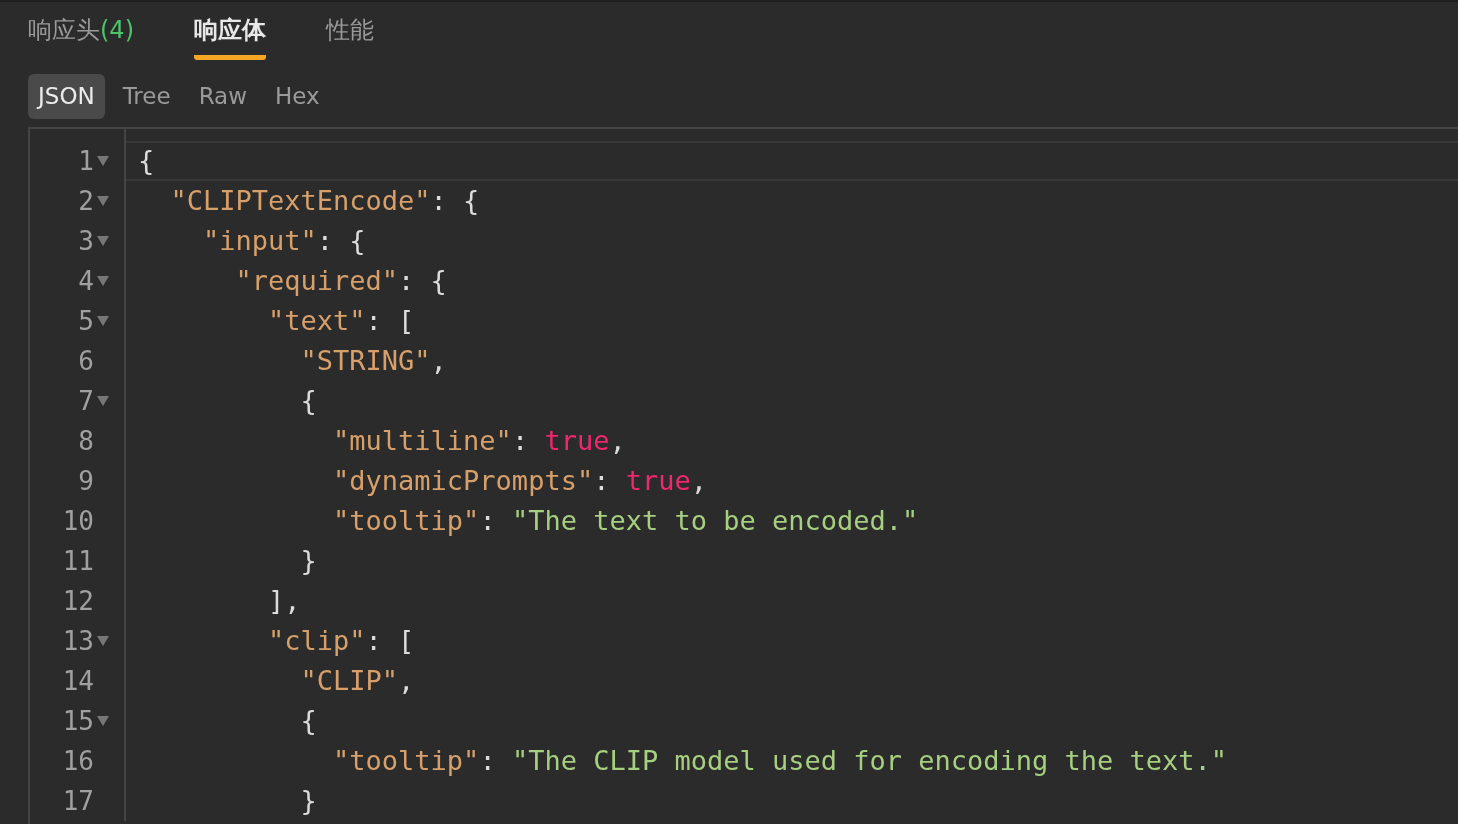 This screenshot has height=824, width=1458. Describe the element at coordinates (86, 241) in the screenshot. I see `line-number: 3` at that location.